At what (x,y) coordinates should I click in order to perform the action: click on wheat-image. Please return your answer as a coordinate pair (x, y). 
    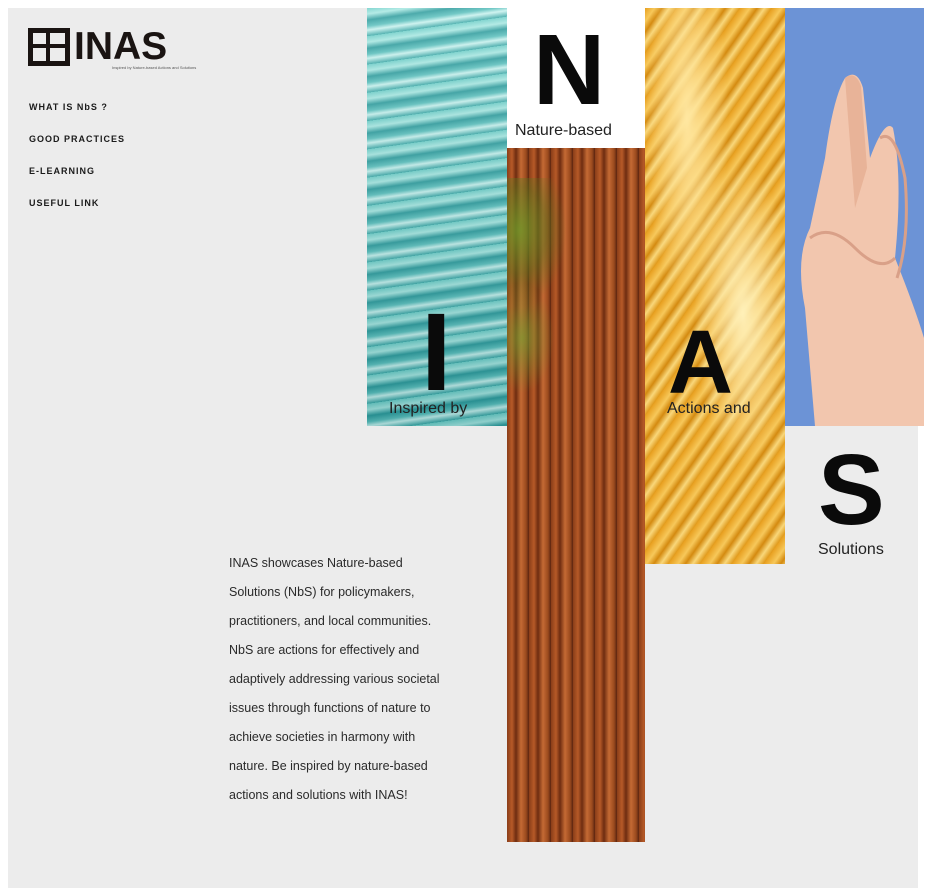
    Looking at the image, I should click on (715, 286).